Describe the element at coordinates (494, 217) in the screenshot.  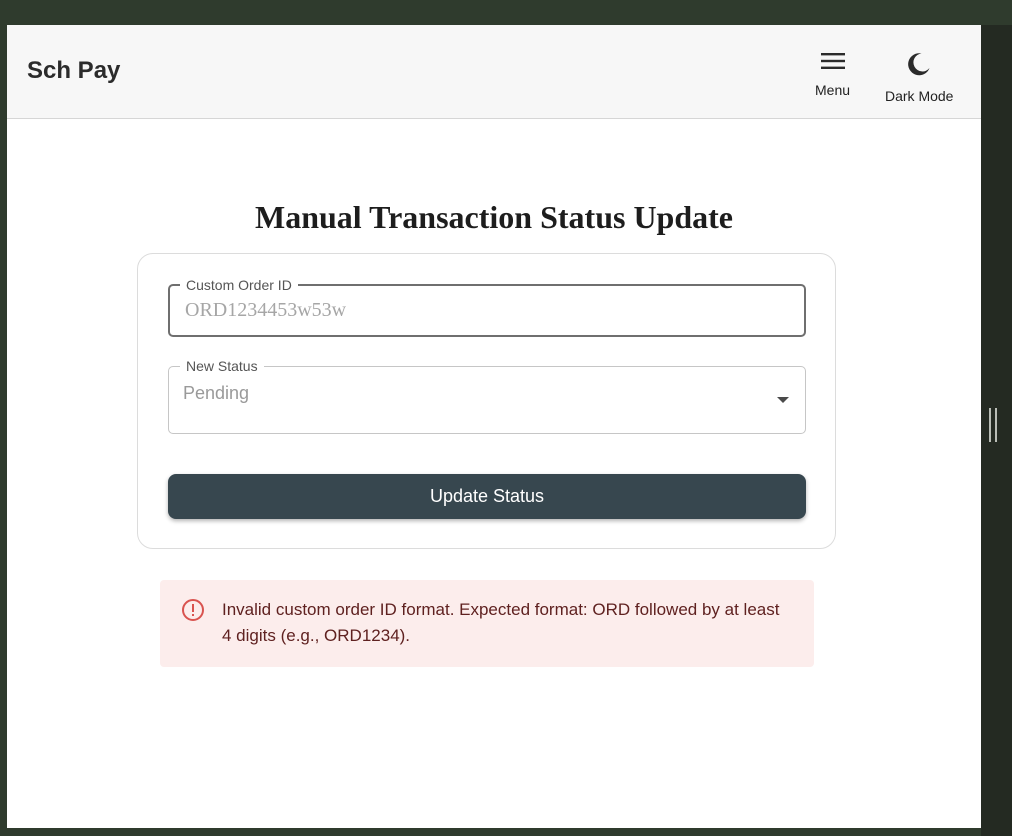
I see `page-title: Manual Transaction Status Update` at that location.